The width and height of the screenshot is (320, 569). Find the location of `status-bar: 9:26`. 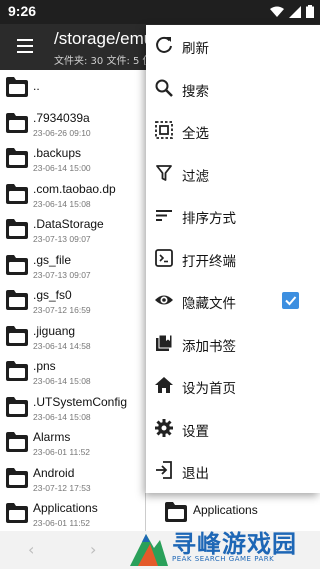

status-bar: 9:26 is located at coordinates (160, 12).